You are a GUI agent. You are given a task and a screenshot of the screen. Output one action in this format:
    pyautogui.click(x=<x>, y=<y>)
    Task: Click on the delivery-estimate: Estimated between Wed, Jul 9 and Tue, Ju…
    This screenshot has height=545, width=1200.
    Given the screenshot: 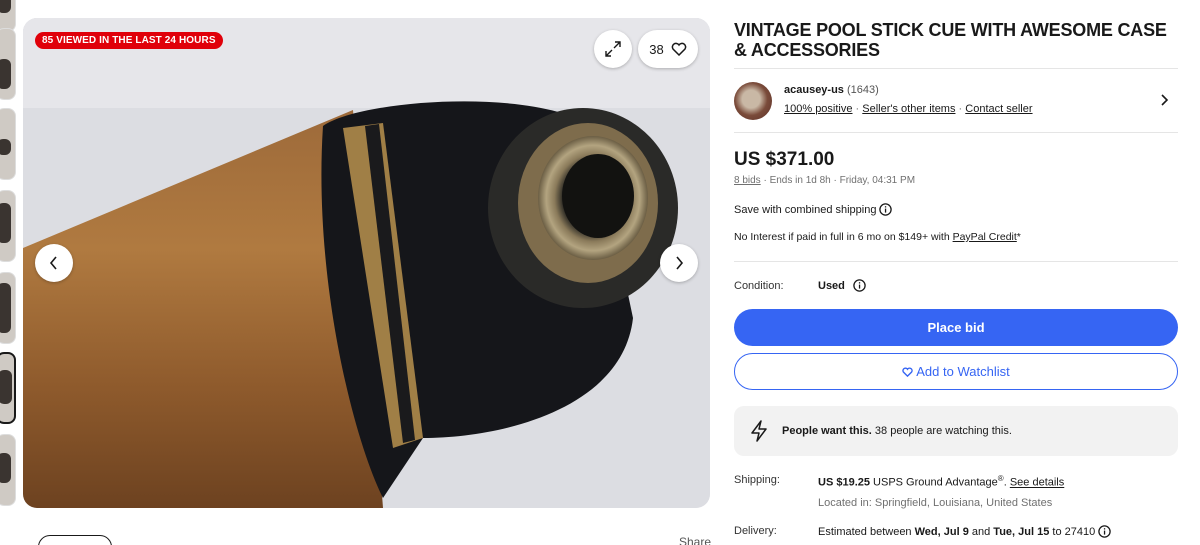 What is the action you would take?
    pyautogui.click(x=964, y=531)
    